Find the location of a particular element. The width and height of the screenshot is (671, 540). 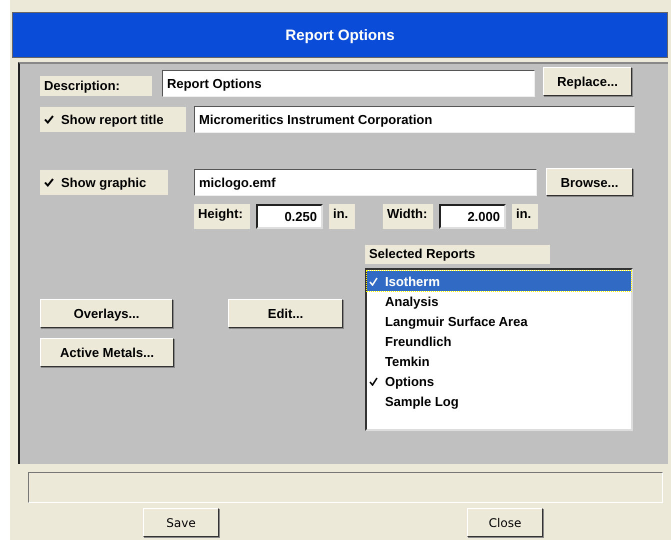

reports-list: Isotherm Analysis Langmuir Surface Area Freundlich Temkin Options Sample Log is located at coordinates (499, 349).